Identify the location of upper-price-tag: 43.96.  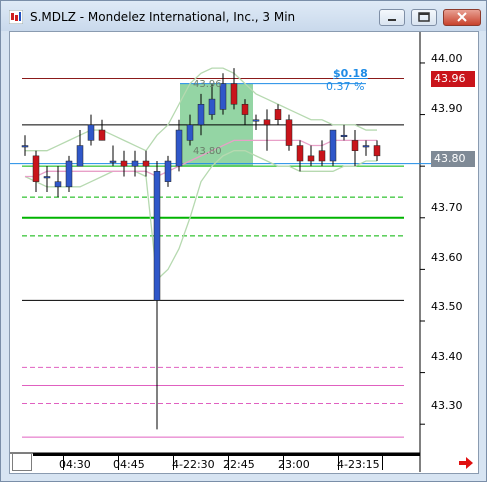
(453, 79).